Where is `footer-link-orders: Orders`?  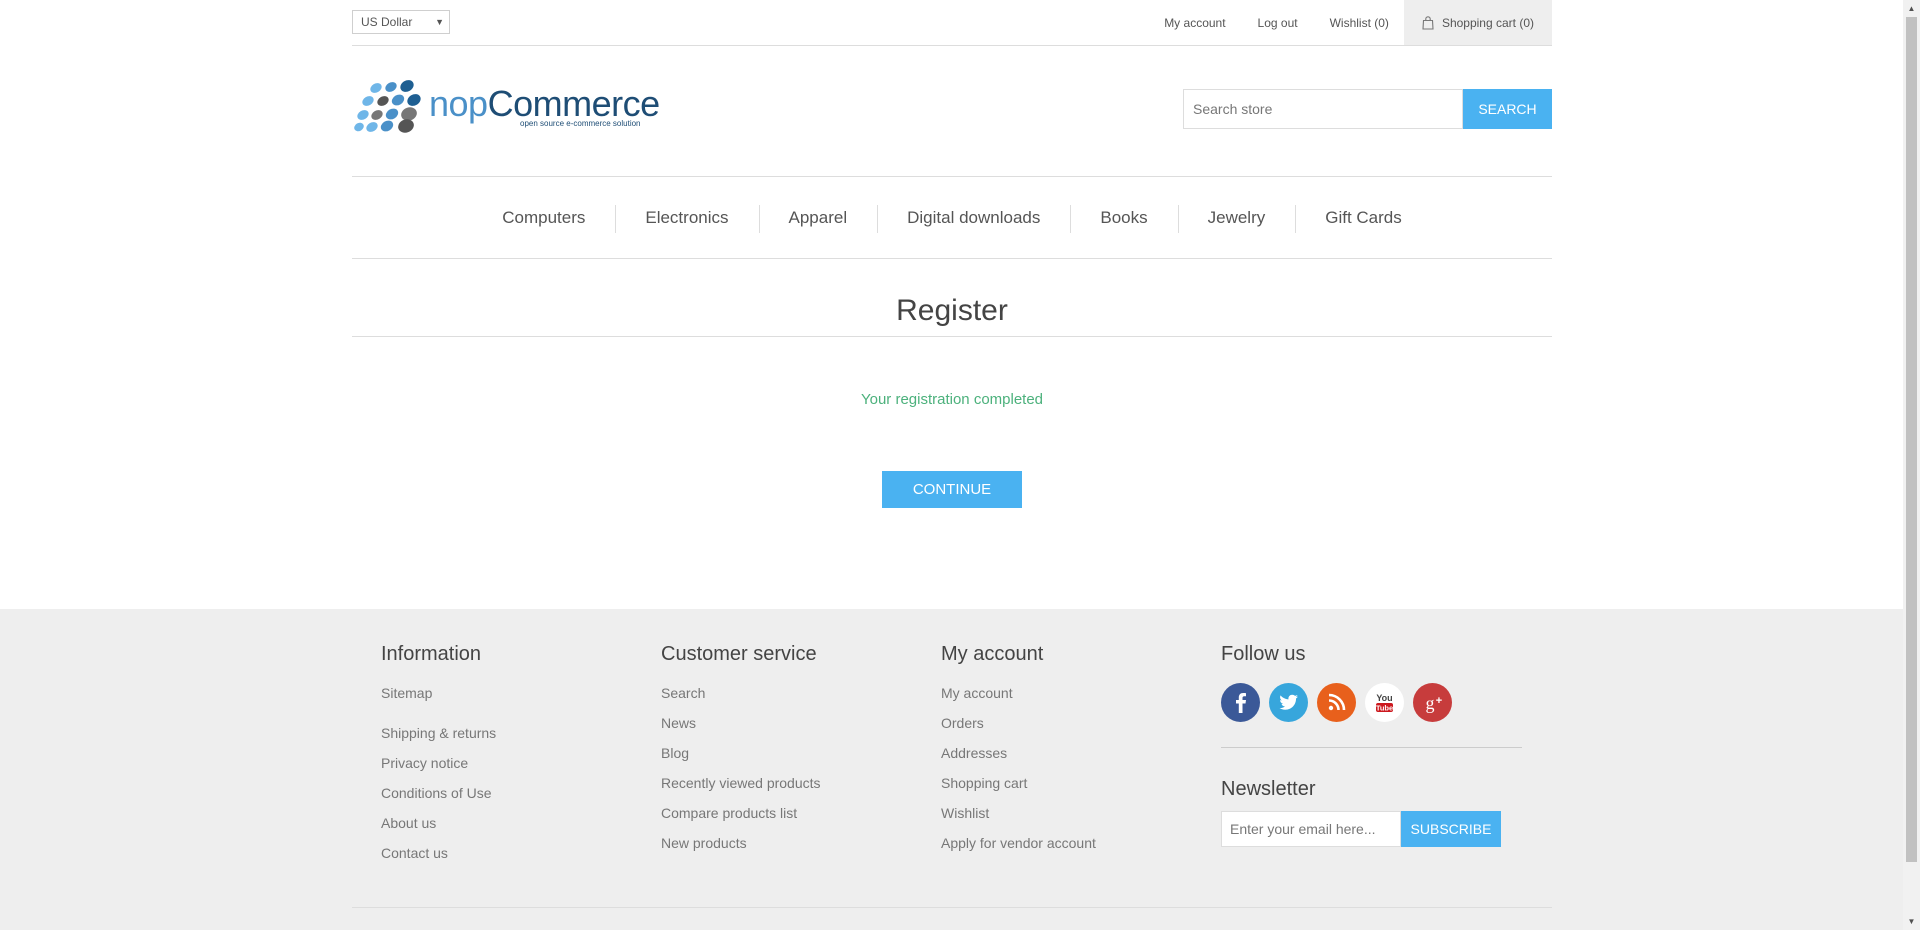
footer-link-orders: Orders is located at coordinates (1018, 728).